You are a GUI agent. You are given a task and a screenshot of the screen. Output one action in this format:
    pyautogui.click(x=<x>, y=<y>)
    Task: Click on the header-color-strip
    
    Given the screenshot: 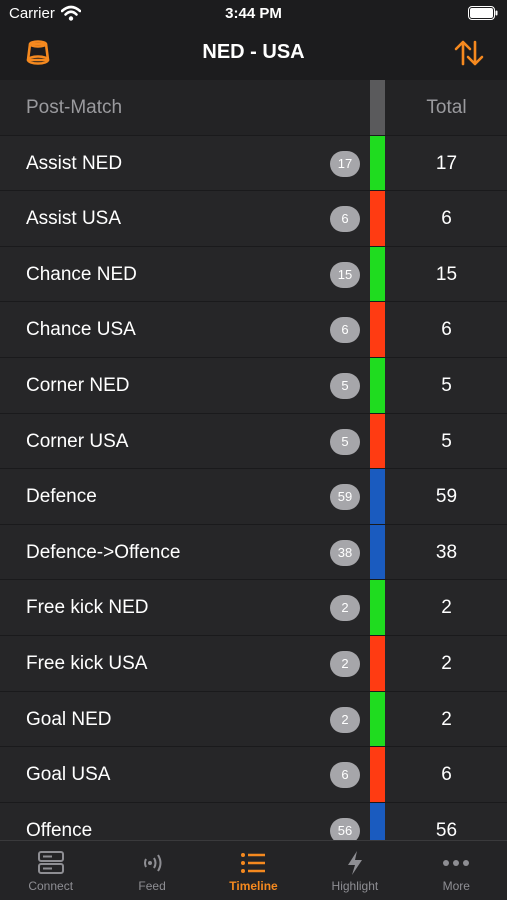 What is the action you would take?
    pyautogui.click(x=377, y=107)
    